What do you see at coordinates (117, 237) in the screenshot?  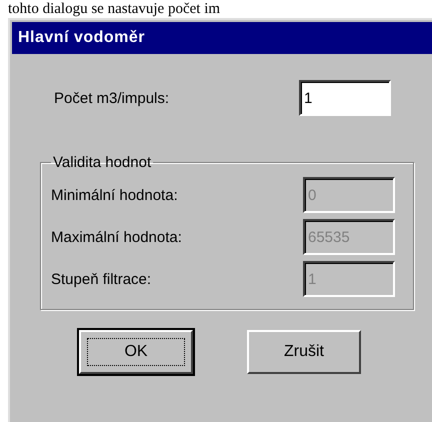 I see `field-label: Maximální hodnota:` at bounding box center [117, 237].